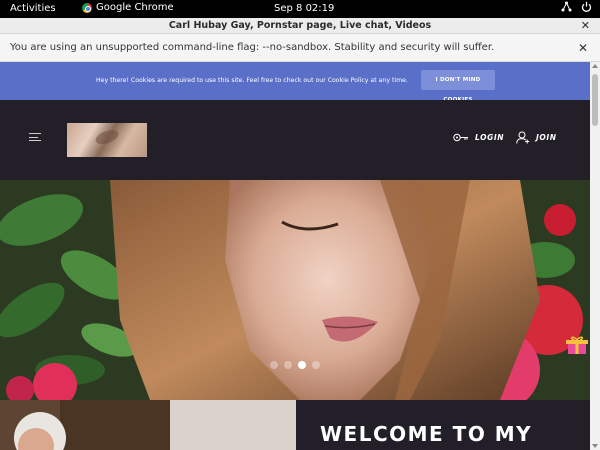 The image size is (600, 450). What do you see at coordinates (135, 7) in the screenshot?
I see `app-name: Google Chrome` at bounding box center [135, 7].